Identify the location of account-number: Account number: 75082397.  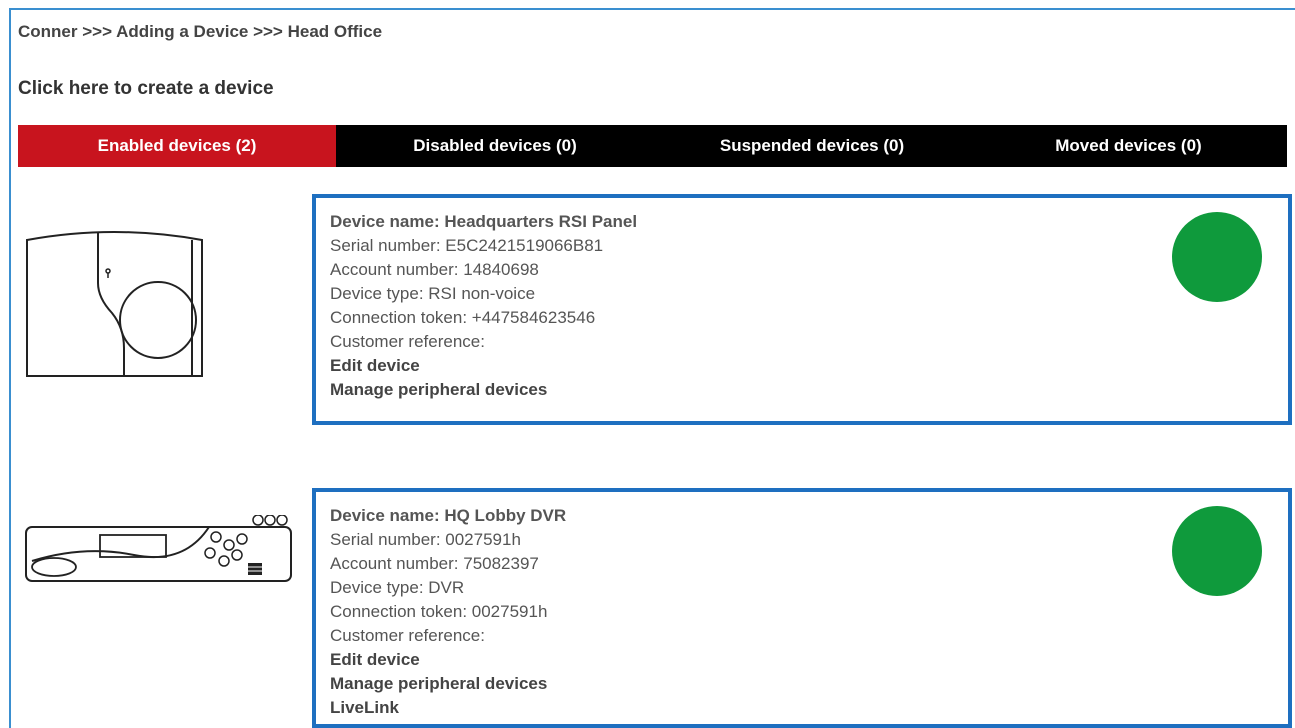
(434, 563).